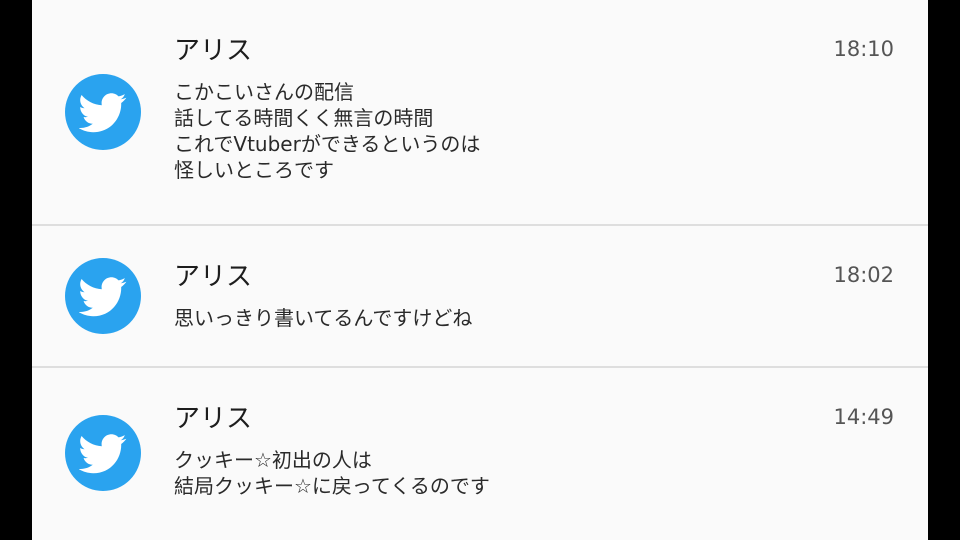 The width and height of the screenshot is (960, 540). Describe the element at coordinates (264, 92) in the screenshot. I see `message-line: こかこいさんの配信` at that location.